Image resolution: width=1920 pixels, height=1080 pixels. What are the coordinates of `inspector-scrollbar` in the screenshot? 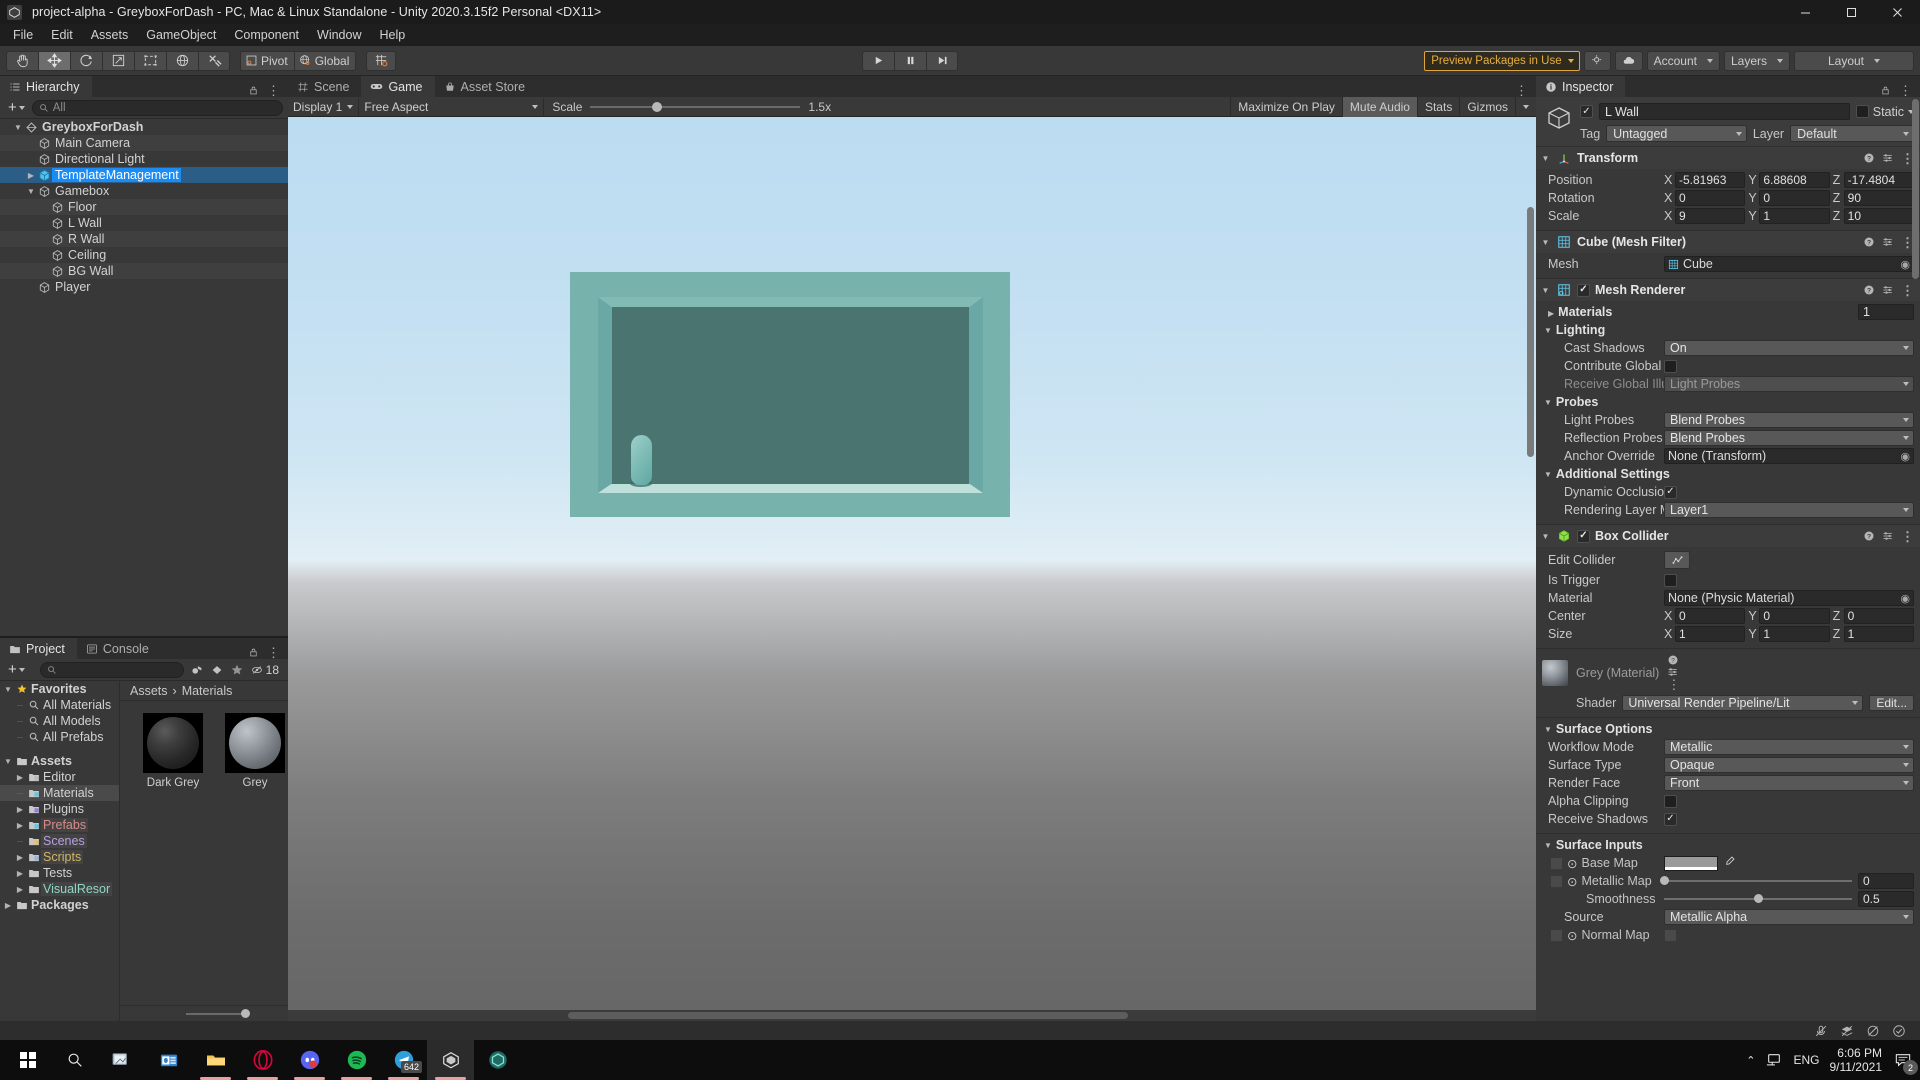 It's located at (1915, 189).